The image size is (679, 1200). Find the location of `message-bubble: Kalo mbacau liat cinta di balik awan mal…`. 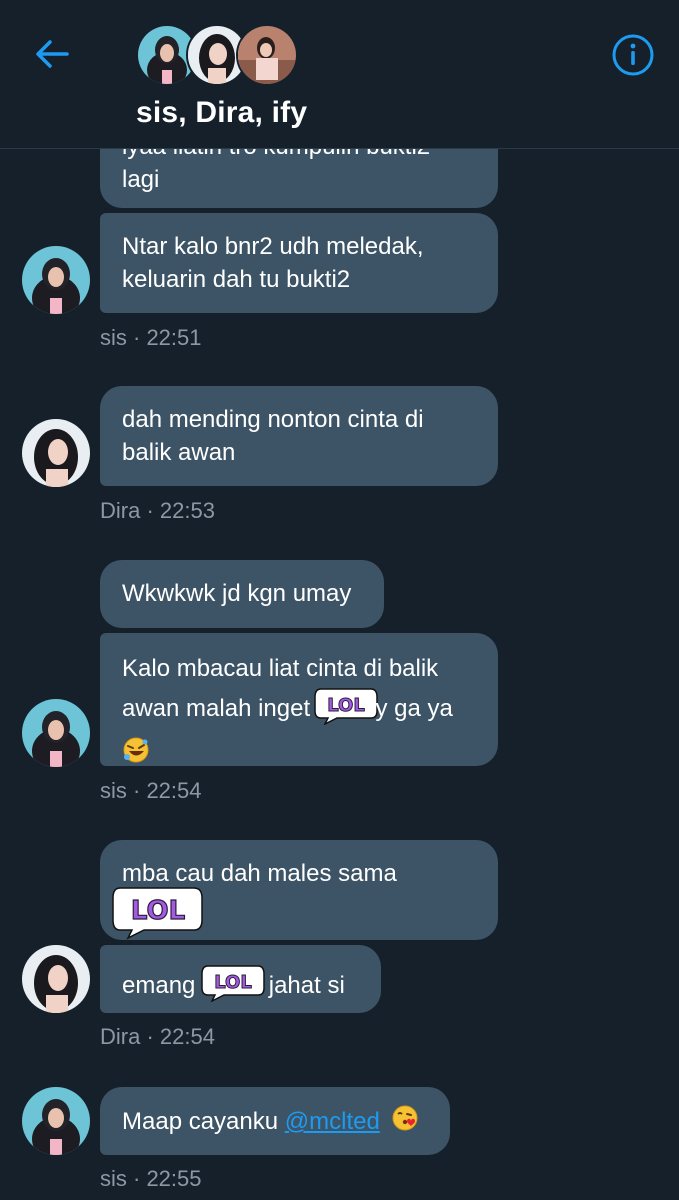

message-bubble: Kalo mbacau liat cinta di balik awan mal… is located at coordinates (299, 699).